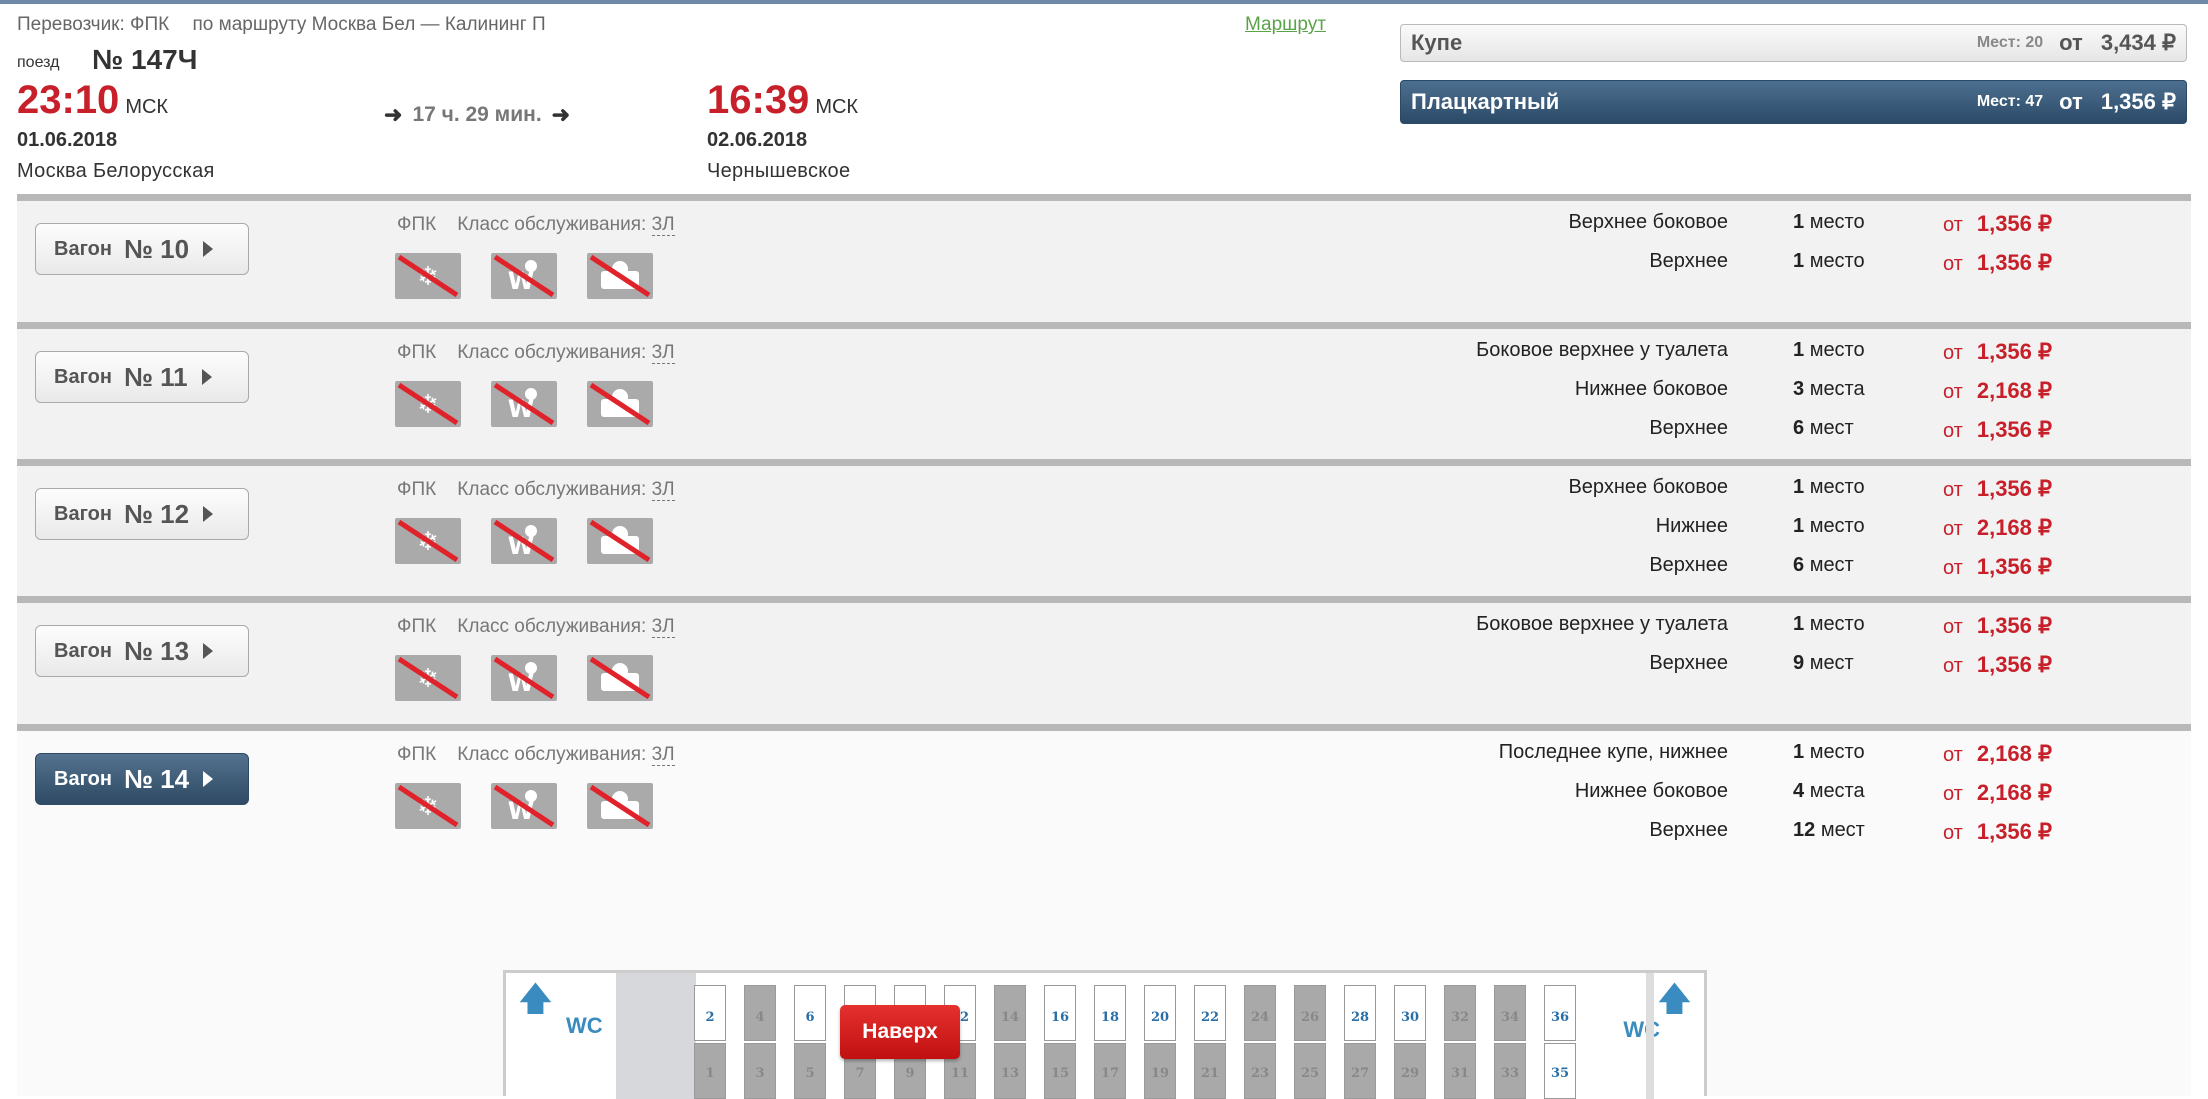 Image resolution: width=2208 pixels, height=1099 pixels. What do you see at coordinates (1641, 1029) in the screenshot?
I see `wc-label: WC` at bounding box center [1641, 1029].